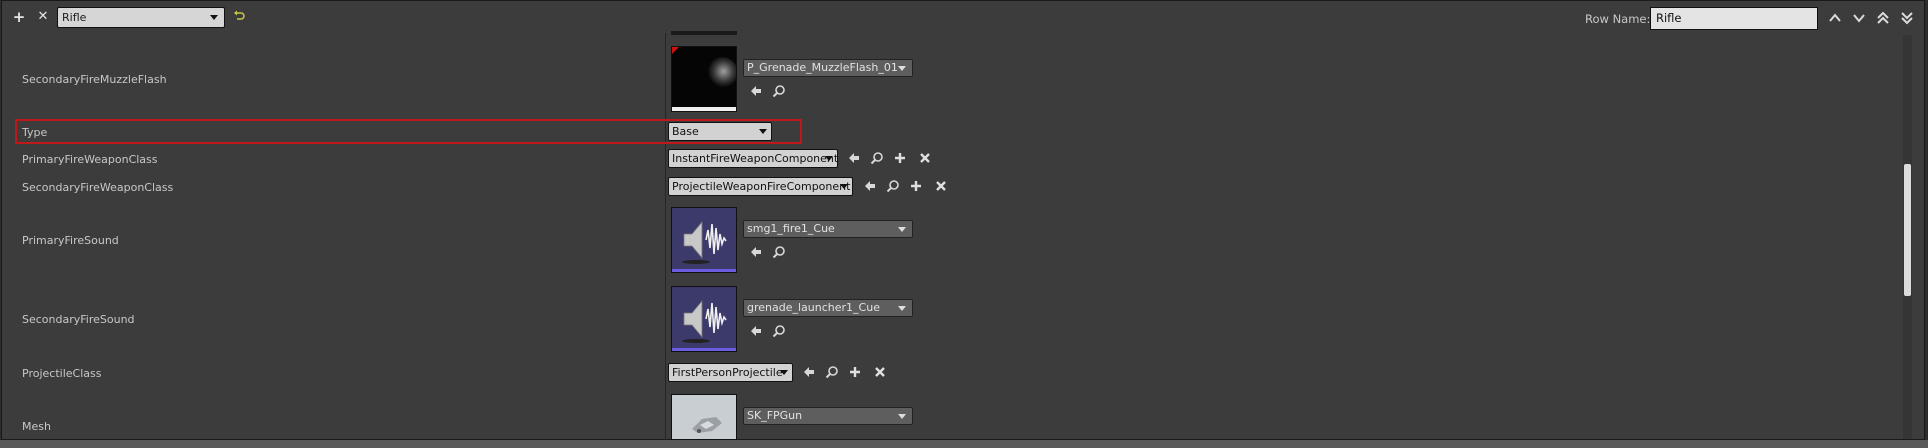 The height and width of the screenshot is (448, 1928). What do you see at coordinates (98, 187) in the screenshot?
I see `property-name-secondary-fire-weapon-class: SecondaryFireWeaponClass` at bounding box center [98, 187].